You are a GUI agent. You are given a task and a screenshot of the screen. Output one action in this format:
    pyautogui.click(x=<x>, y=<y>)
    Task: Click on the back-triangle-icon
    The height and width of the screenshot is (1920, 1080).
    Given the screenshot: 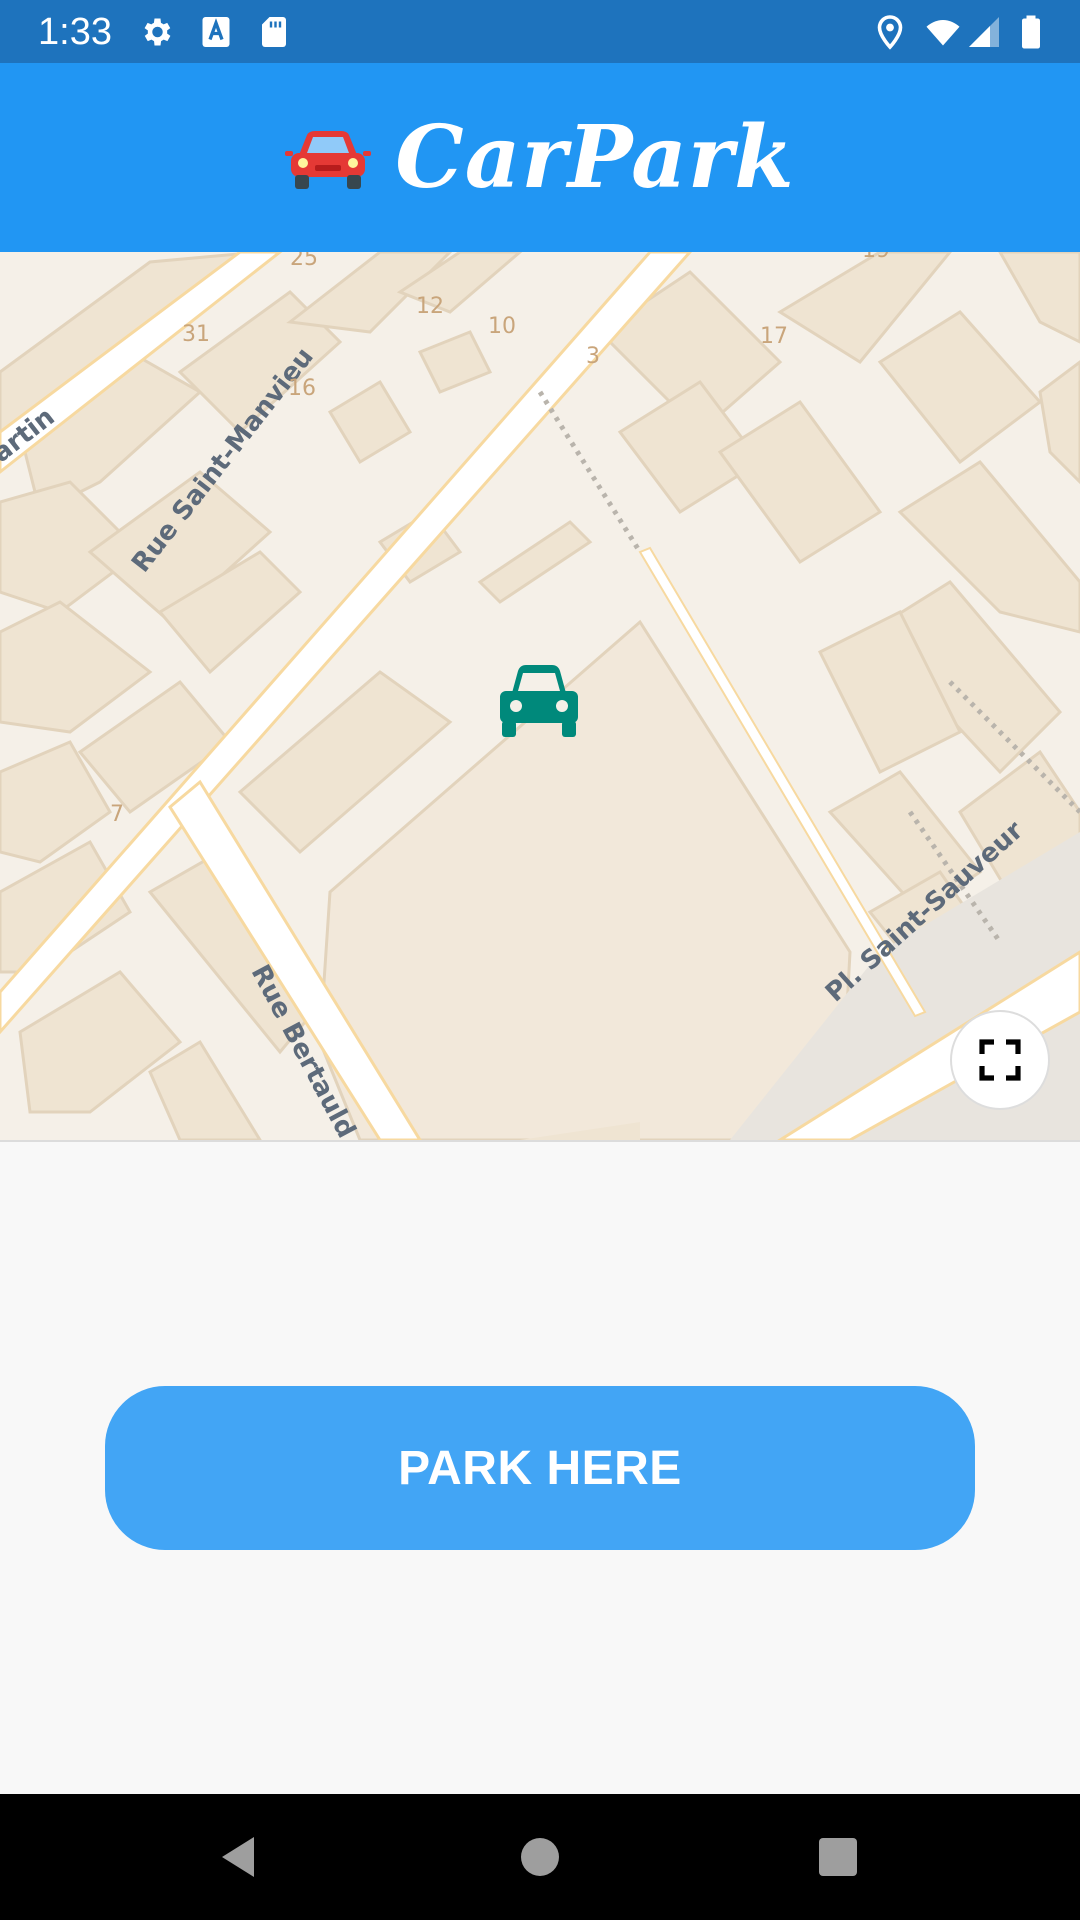 What is the action you would take?
    pyautogui.click(x=239, y=1857)
    